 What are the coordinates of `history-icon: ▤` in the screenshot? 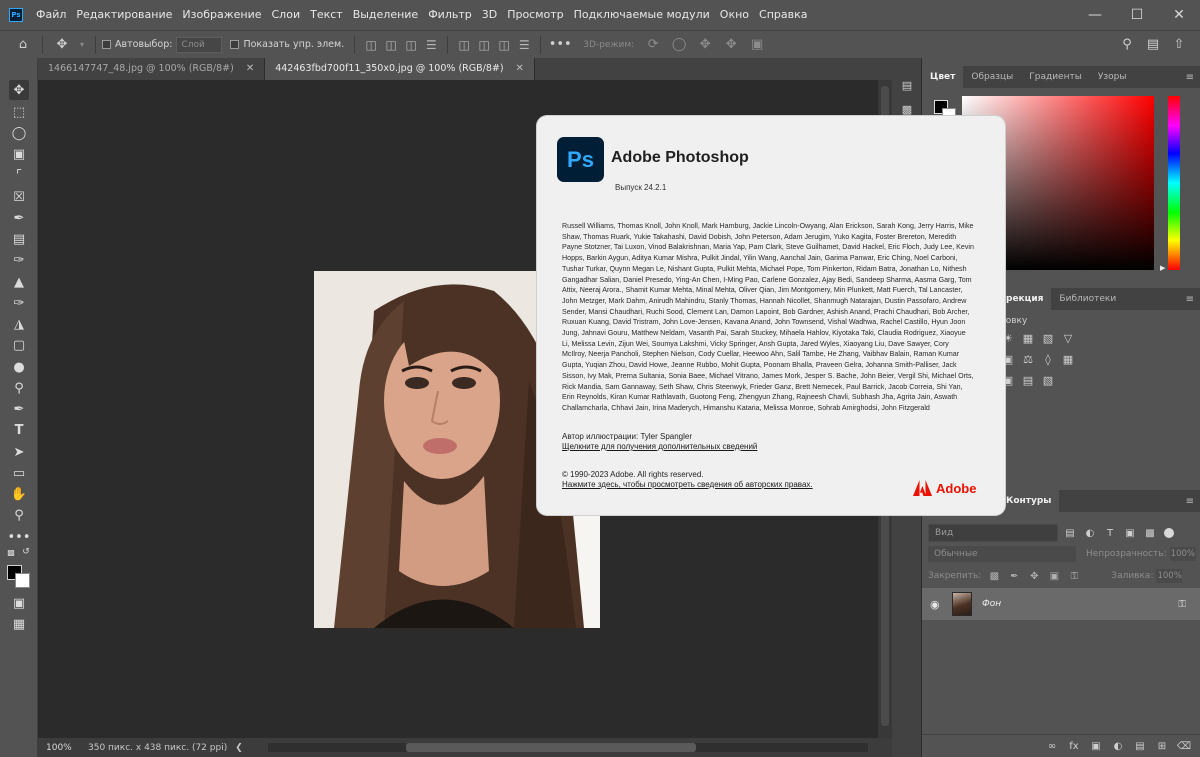 It's located at (907, 85).